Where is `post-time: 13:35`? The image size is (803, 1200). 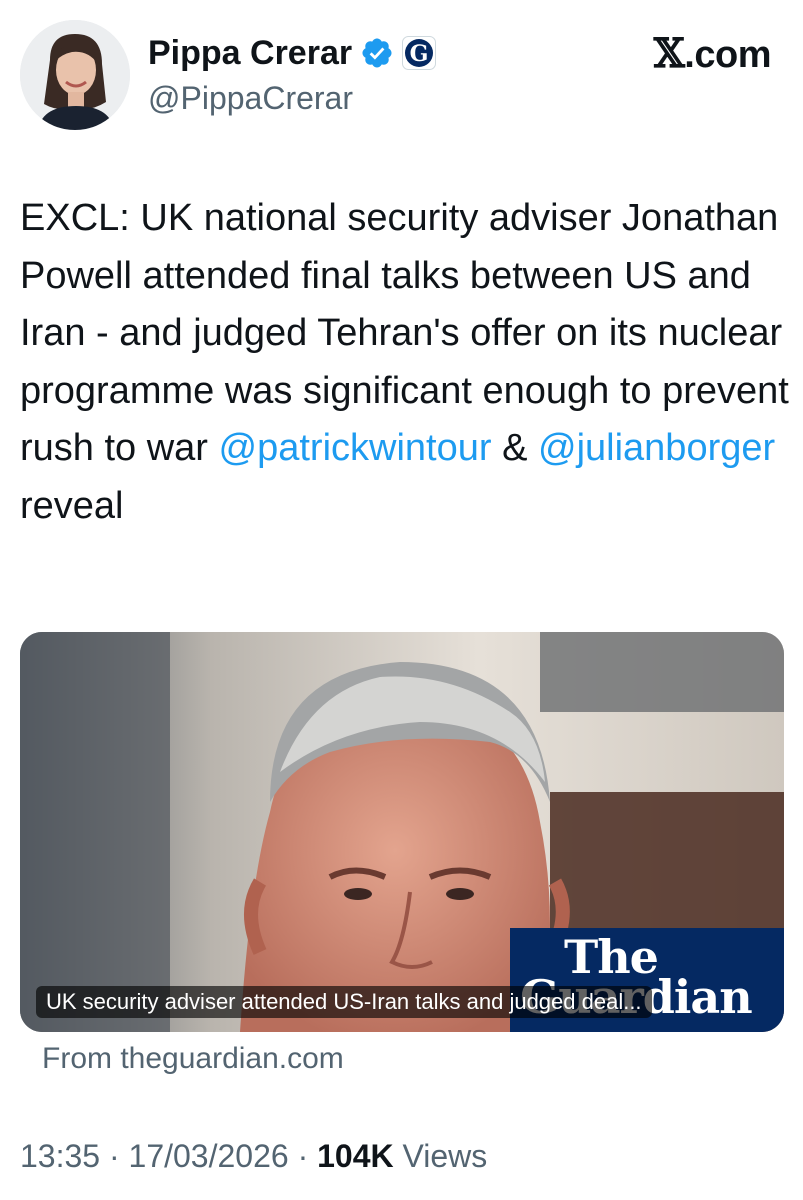 post-time: 13:35 is located at coordinates (60, 1156).